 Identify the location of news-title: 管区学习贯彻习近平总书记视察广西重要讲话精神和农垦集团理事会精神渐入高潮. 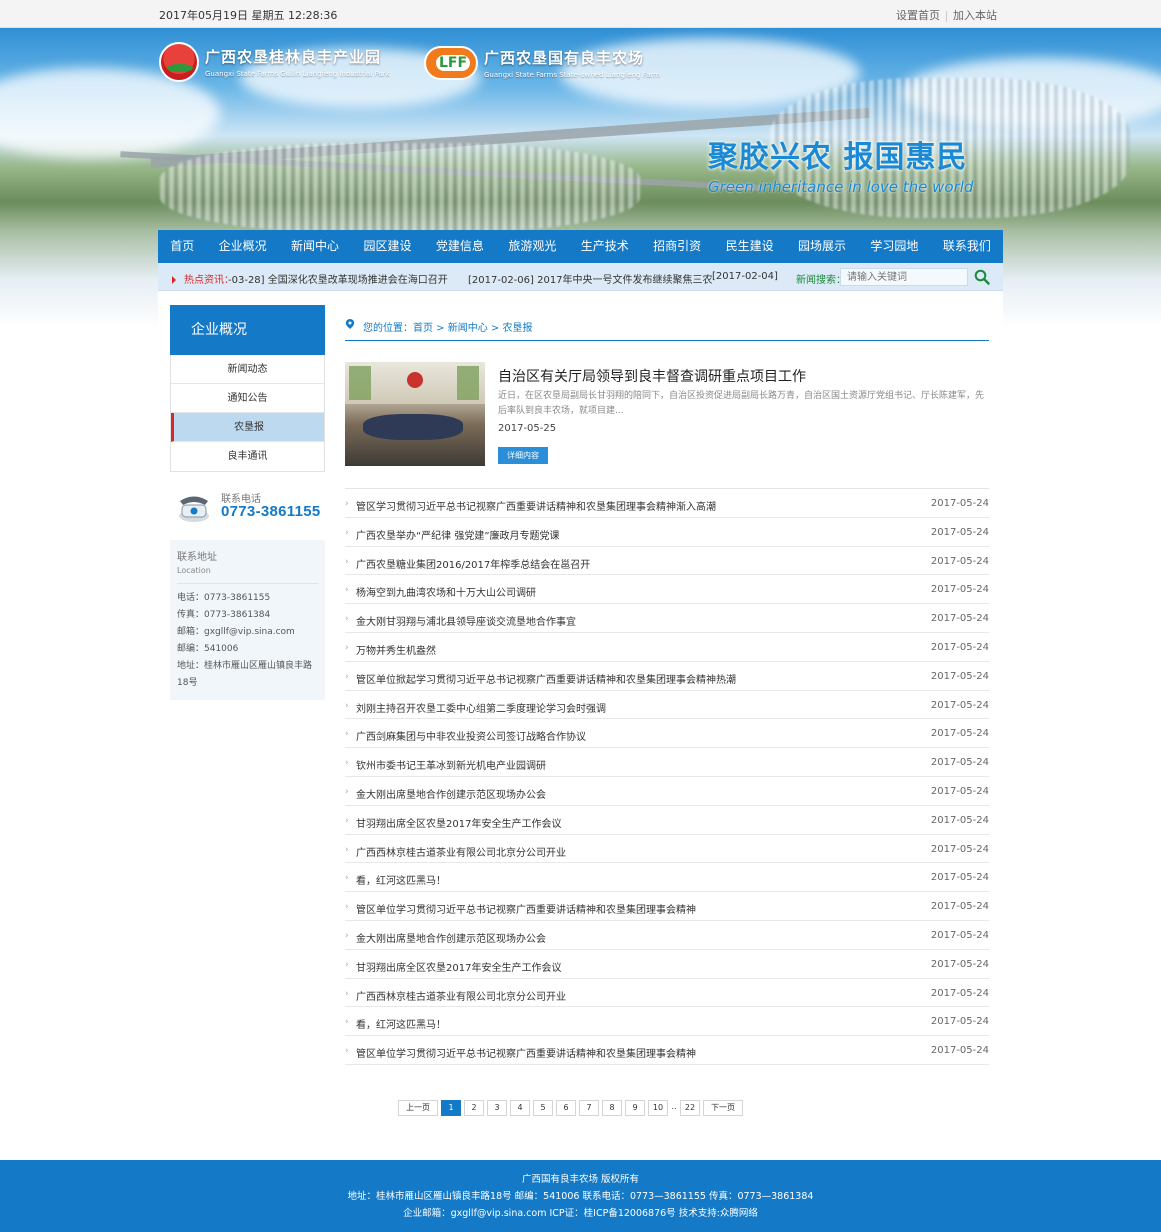
(536, 505).